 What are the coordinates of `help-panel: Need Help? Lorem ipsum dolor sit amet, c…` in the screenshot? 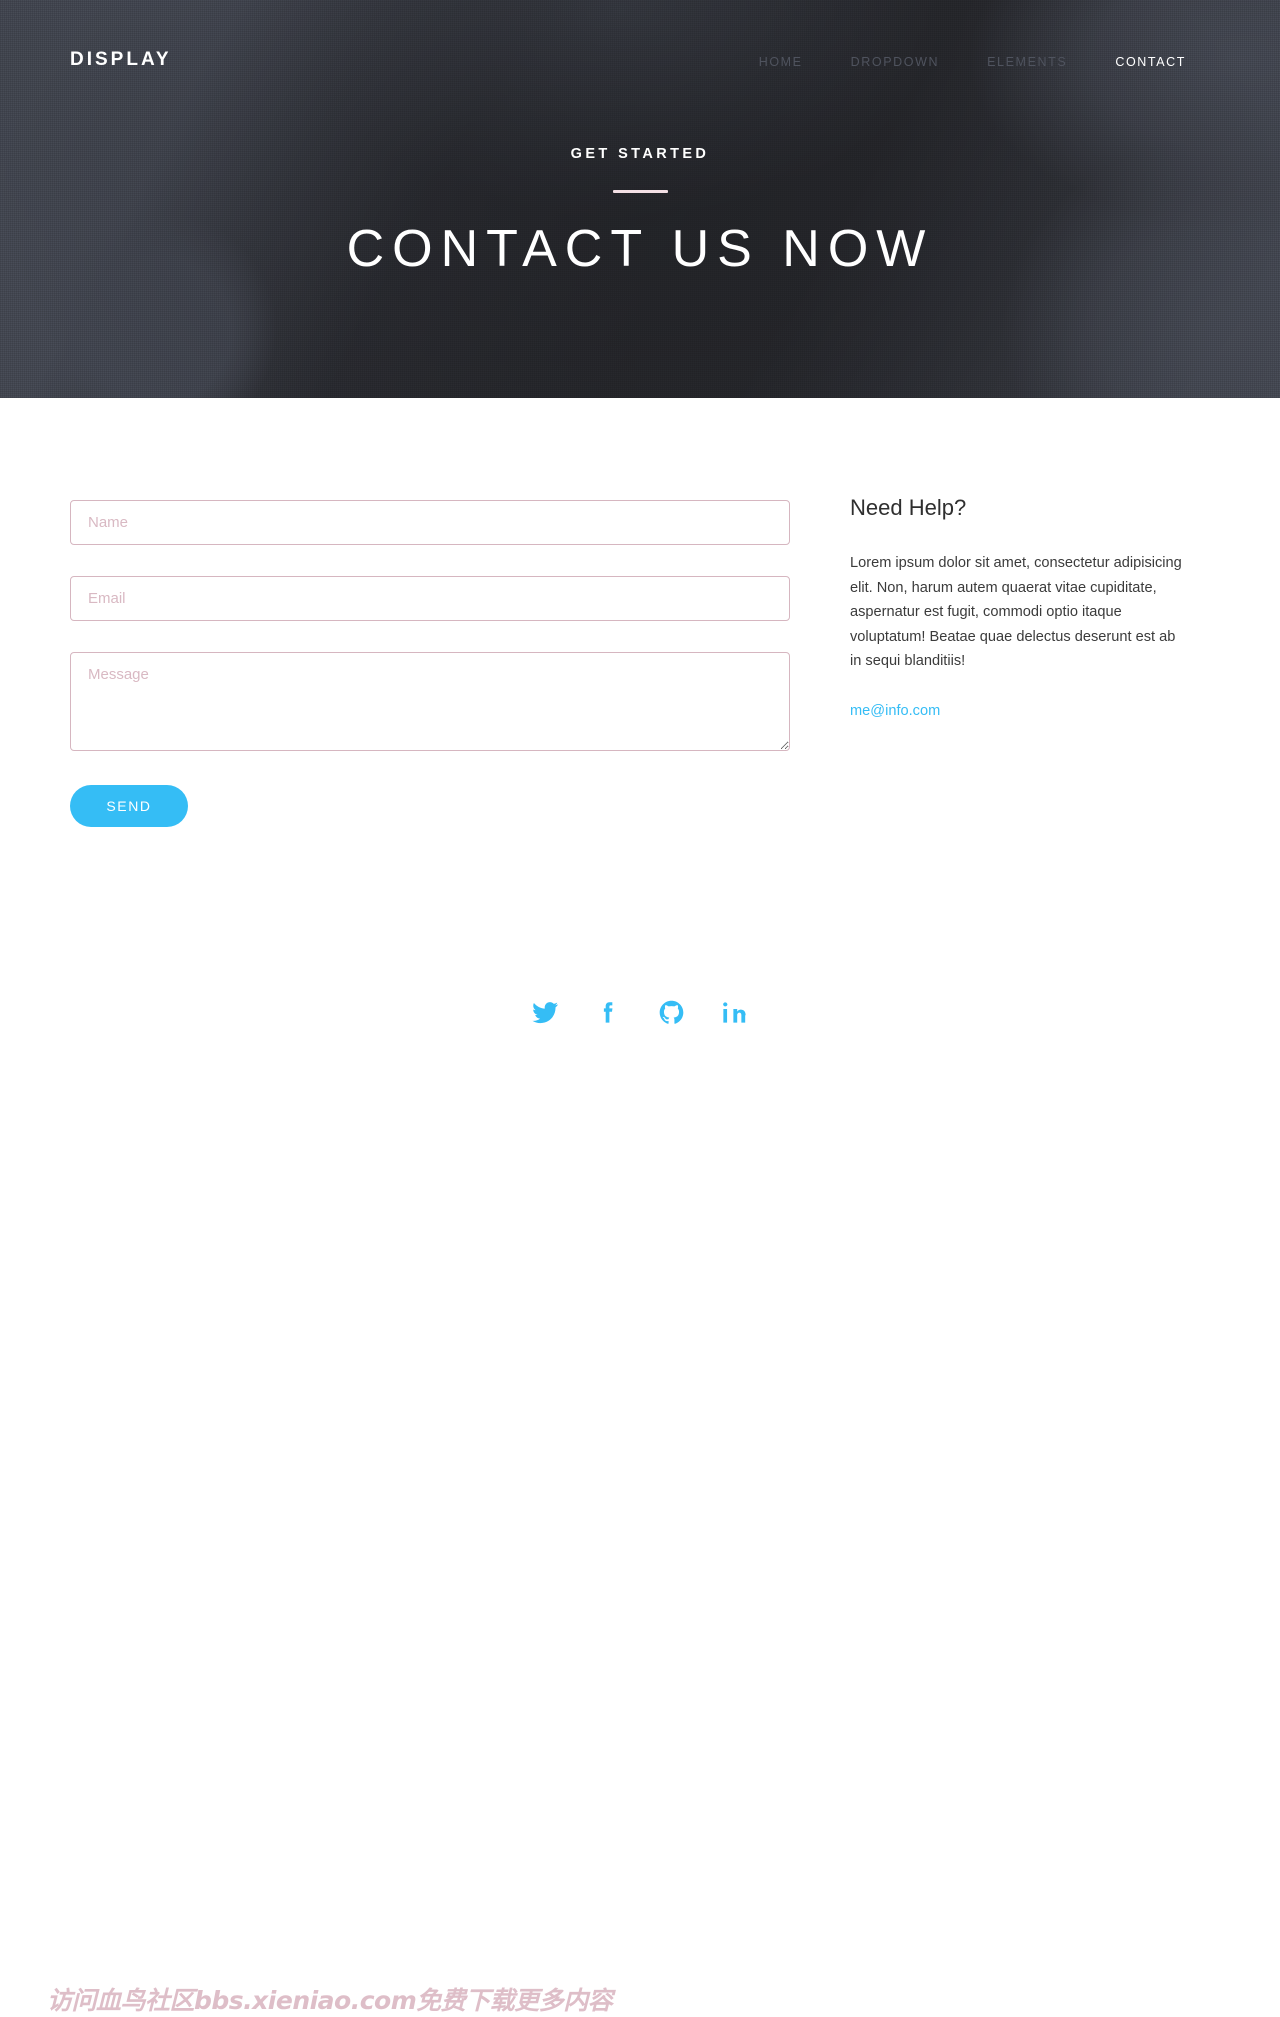 It's located at (990, 559).